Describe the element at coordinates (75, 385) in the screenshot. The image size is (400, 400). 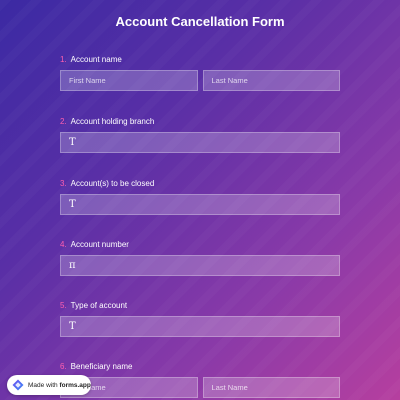
I see `badge-brand: forms.app` at that location.